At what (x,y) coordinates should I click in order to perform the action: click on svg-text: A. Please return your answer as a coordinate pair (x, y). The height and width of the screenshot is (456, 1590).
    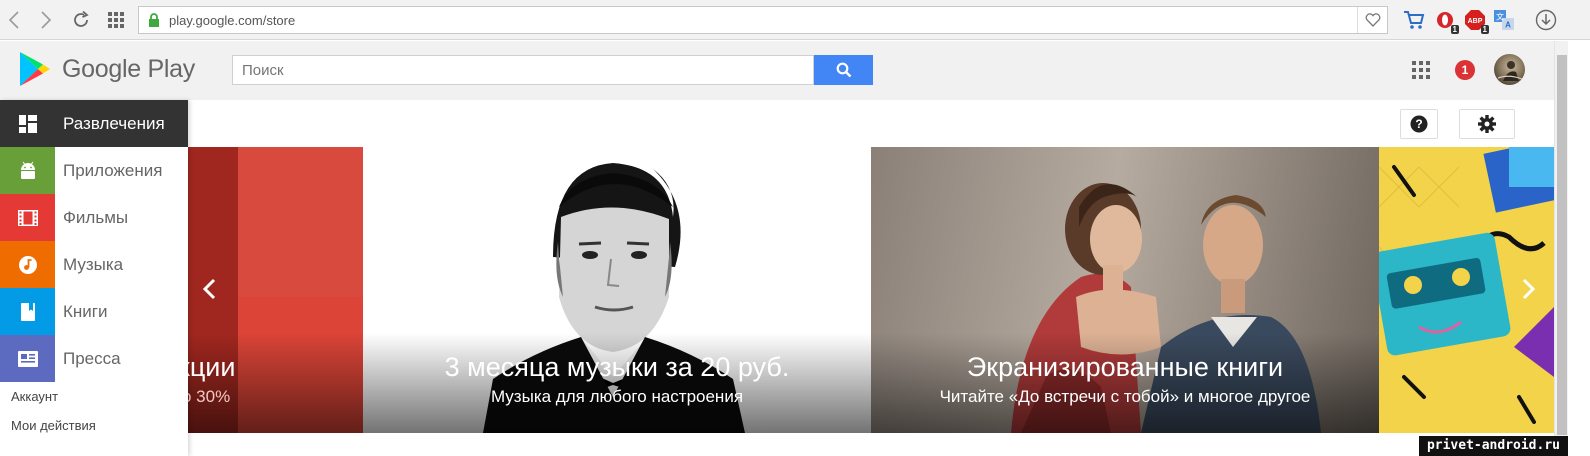
    Looking at the image, I should click on (1508, 25).